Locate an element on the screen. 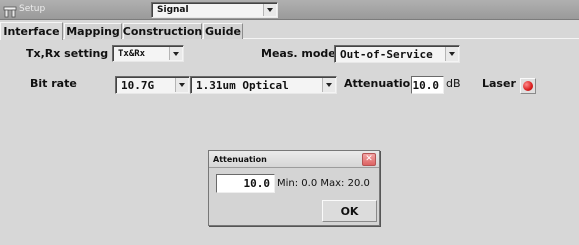  tab-construction: Construction is located at coordinates (162, 31).